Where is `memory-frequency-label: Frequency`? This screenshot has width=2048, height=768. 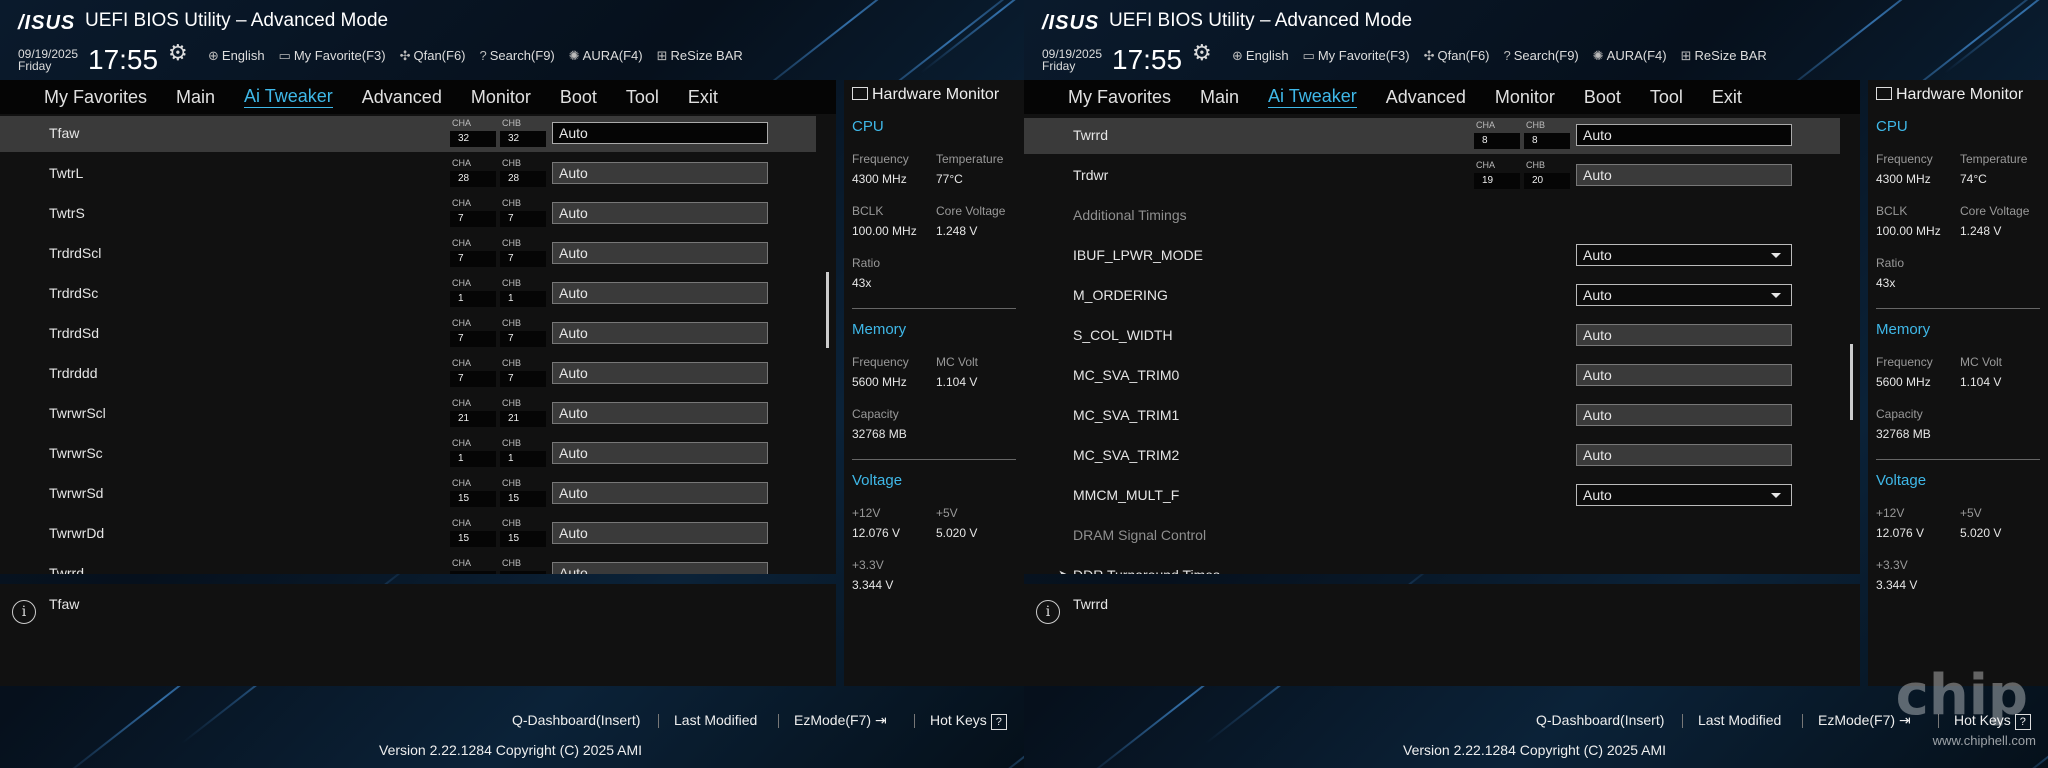
memory-frequency-label: Frequency is located at coordinates (1904, 362).